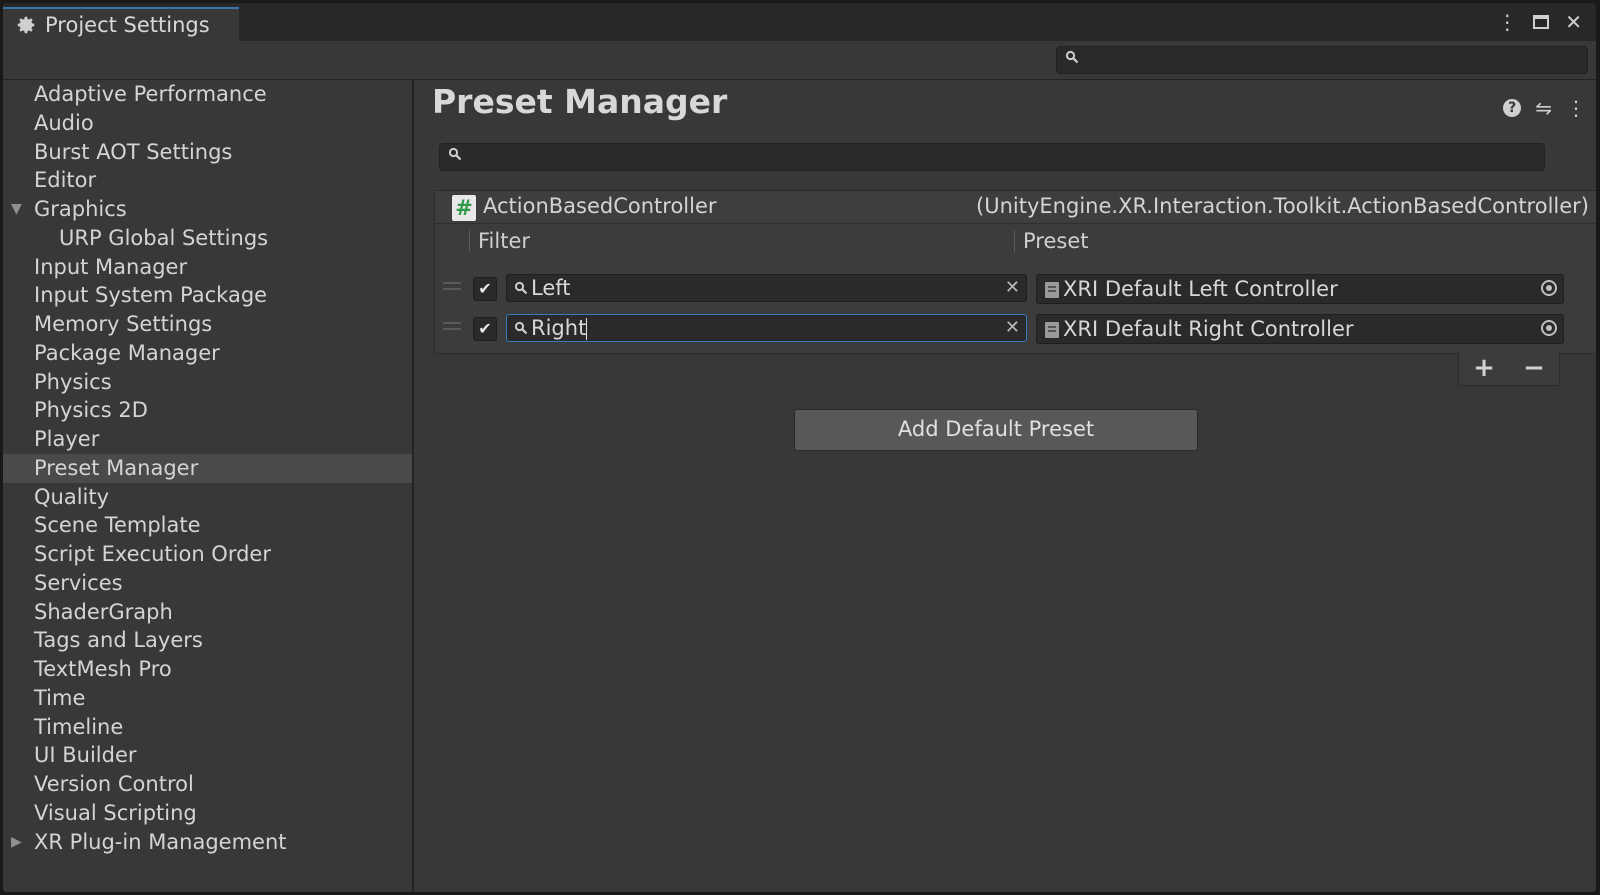  What do you see at coordinates (67, 439) in the screenshot?
I see `sidebar-item-label: Player` at bounding box center [67, 439].